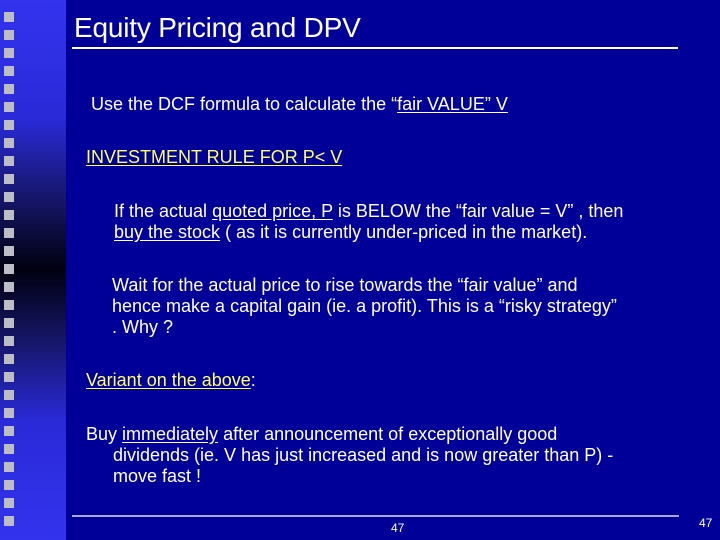 The width and height of the screenshot is (720, 540). Describe the element at coordinates (272, 211) in the screenshot. I see `quoted-price-underlined: quoted price, P` at that location.